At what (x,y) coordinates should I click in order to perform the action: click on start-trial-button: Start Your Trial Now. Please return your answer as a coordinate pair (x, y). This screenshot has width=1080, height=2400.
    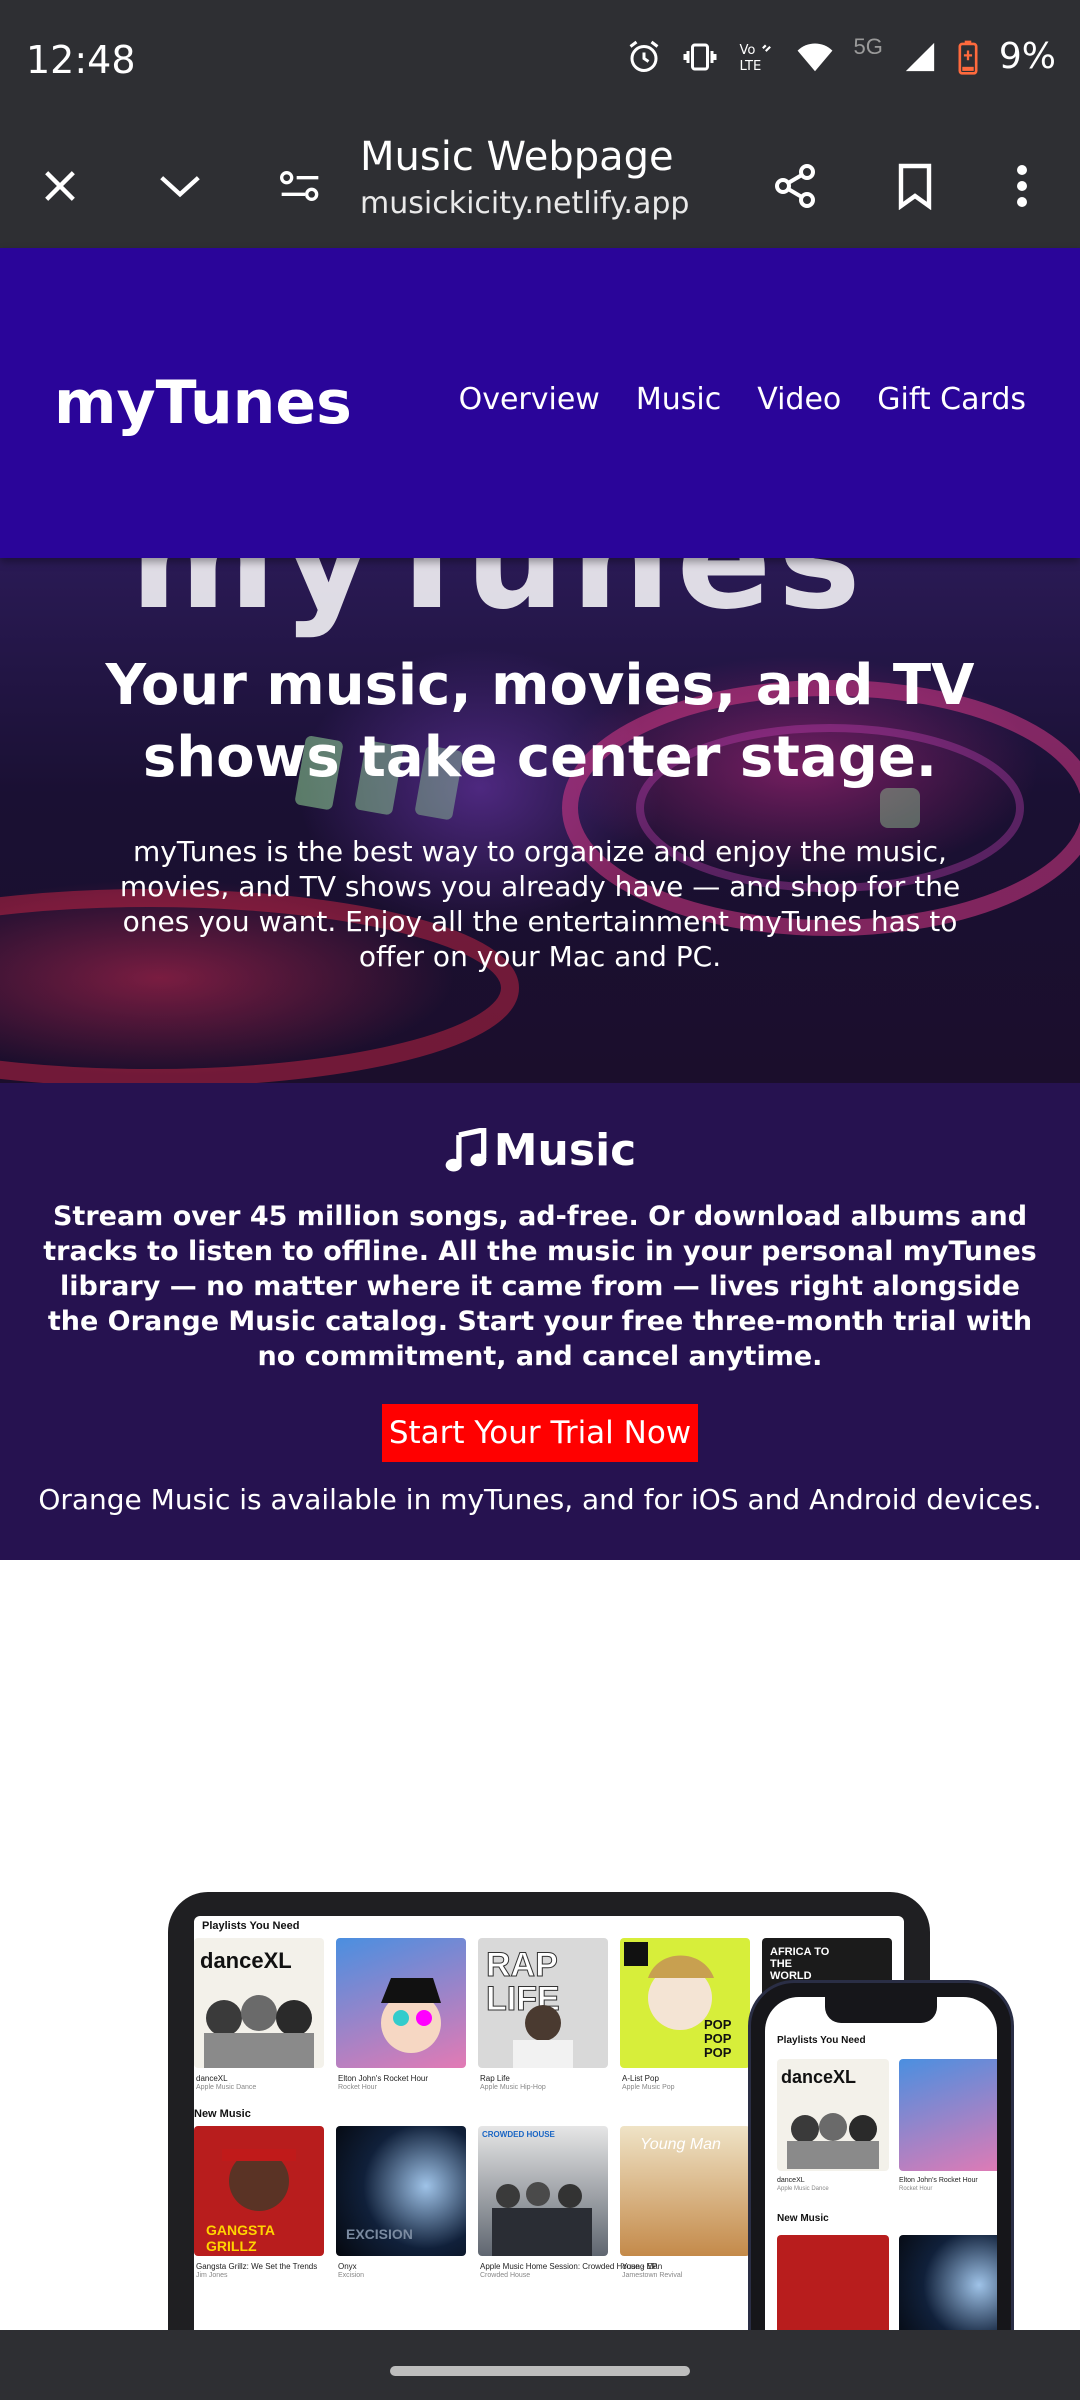
    Looking at the image, I should click on (540, 1433).